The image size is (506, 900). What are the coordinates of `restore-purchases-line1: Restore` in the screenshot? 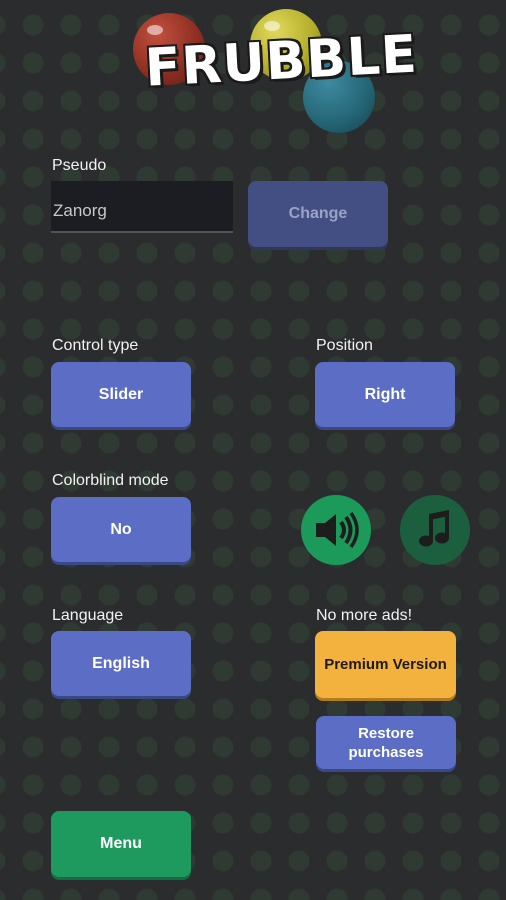 It's located at (386, 733).